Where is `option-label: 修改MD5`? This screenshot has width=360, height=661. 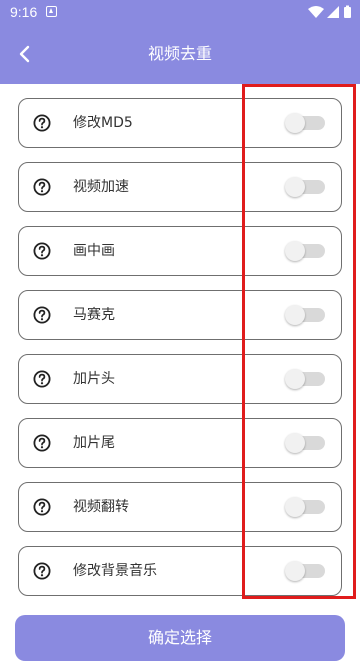 option-label: 修改MD5 is located at coordinates (103, 123).